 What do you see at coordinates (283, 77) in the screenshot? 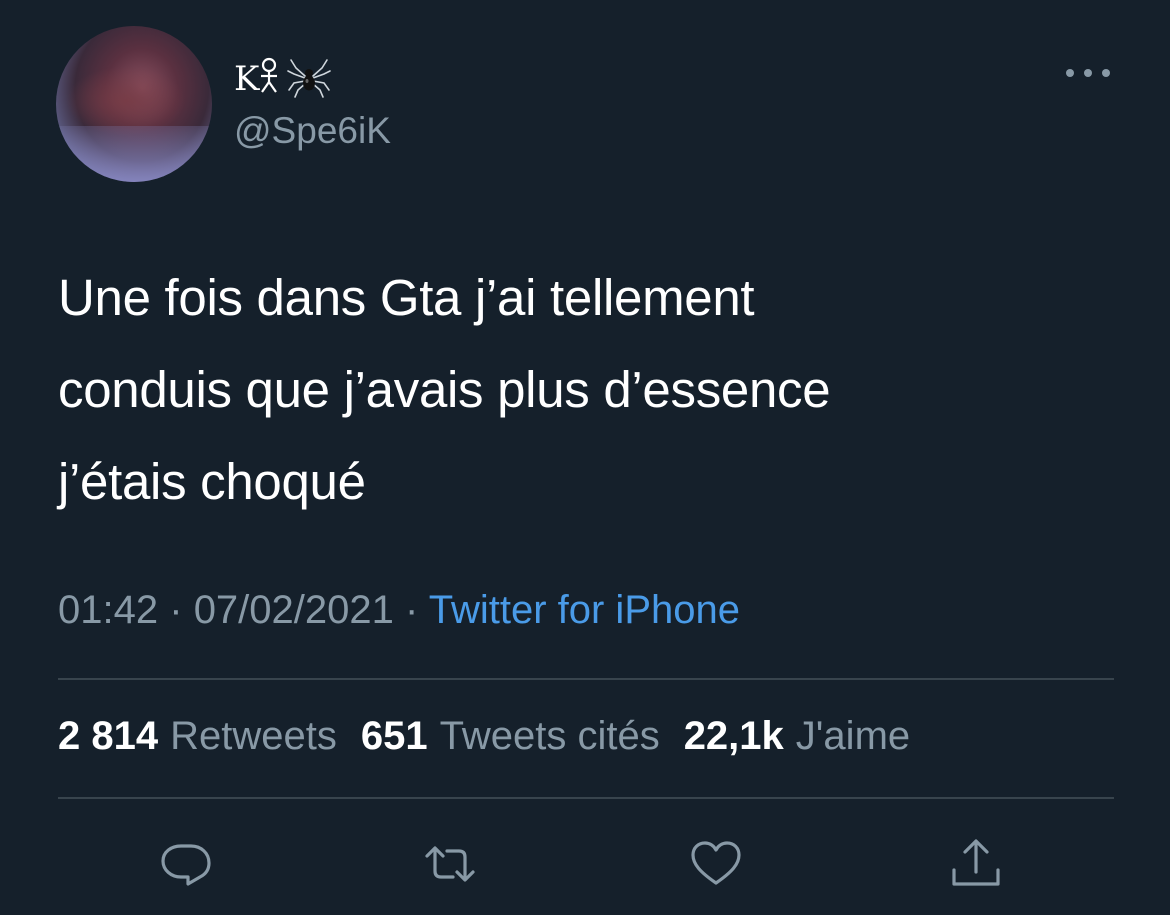
I see `display-name: K` at bounding box center [283, 77].